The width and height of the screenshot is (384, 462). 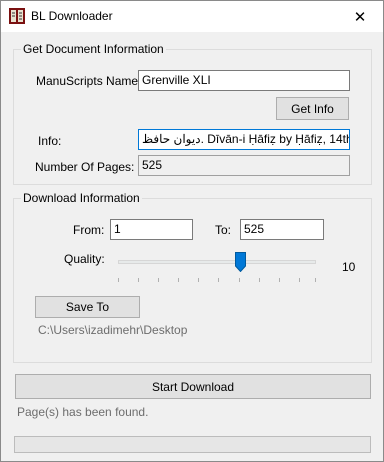 I want to click on close-button: ✕, so click(x=360, y=16).